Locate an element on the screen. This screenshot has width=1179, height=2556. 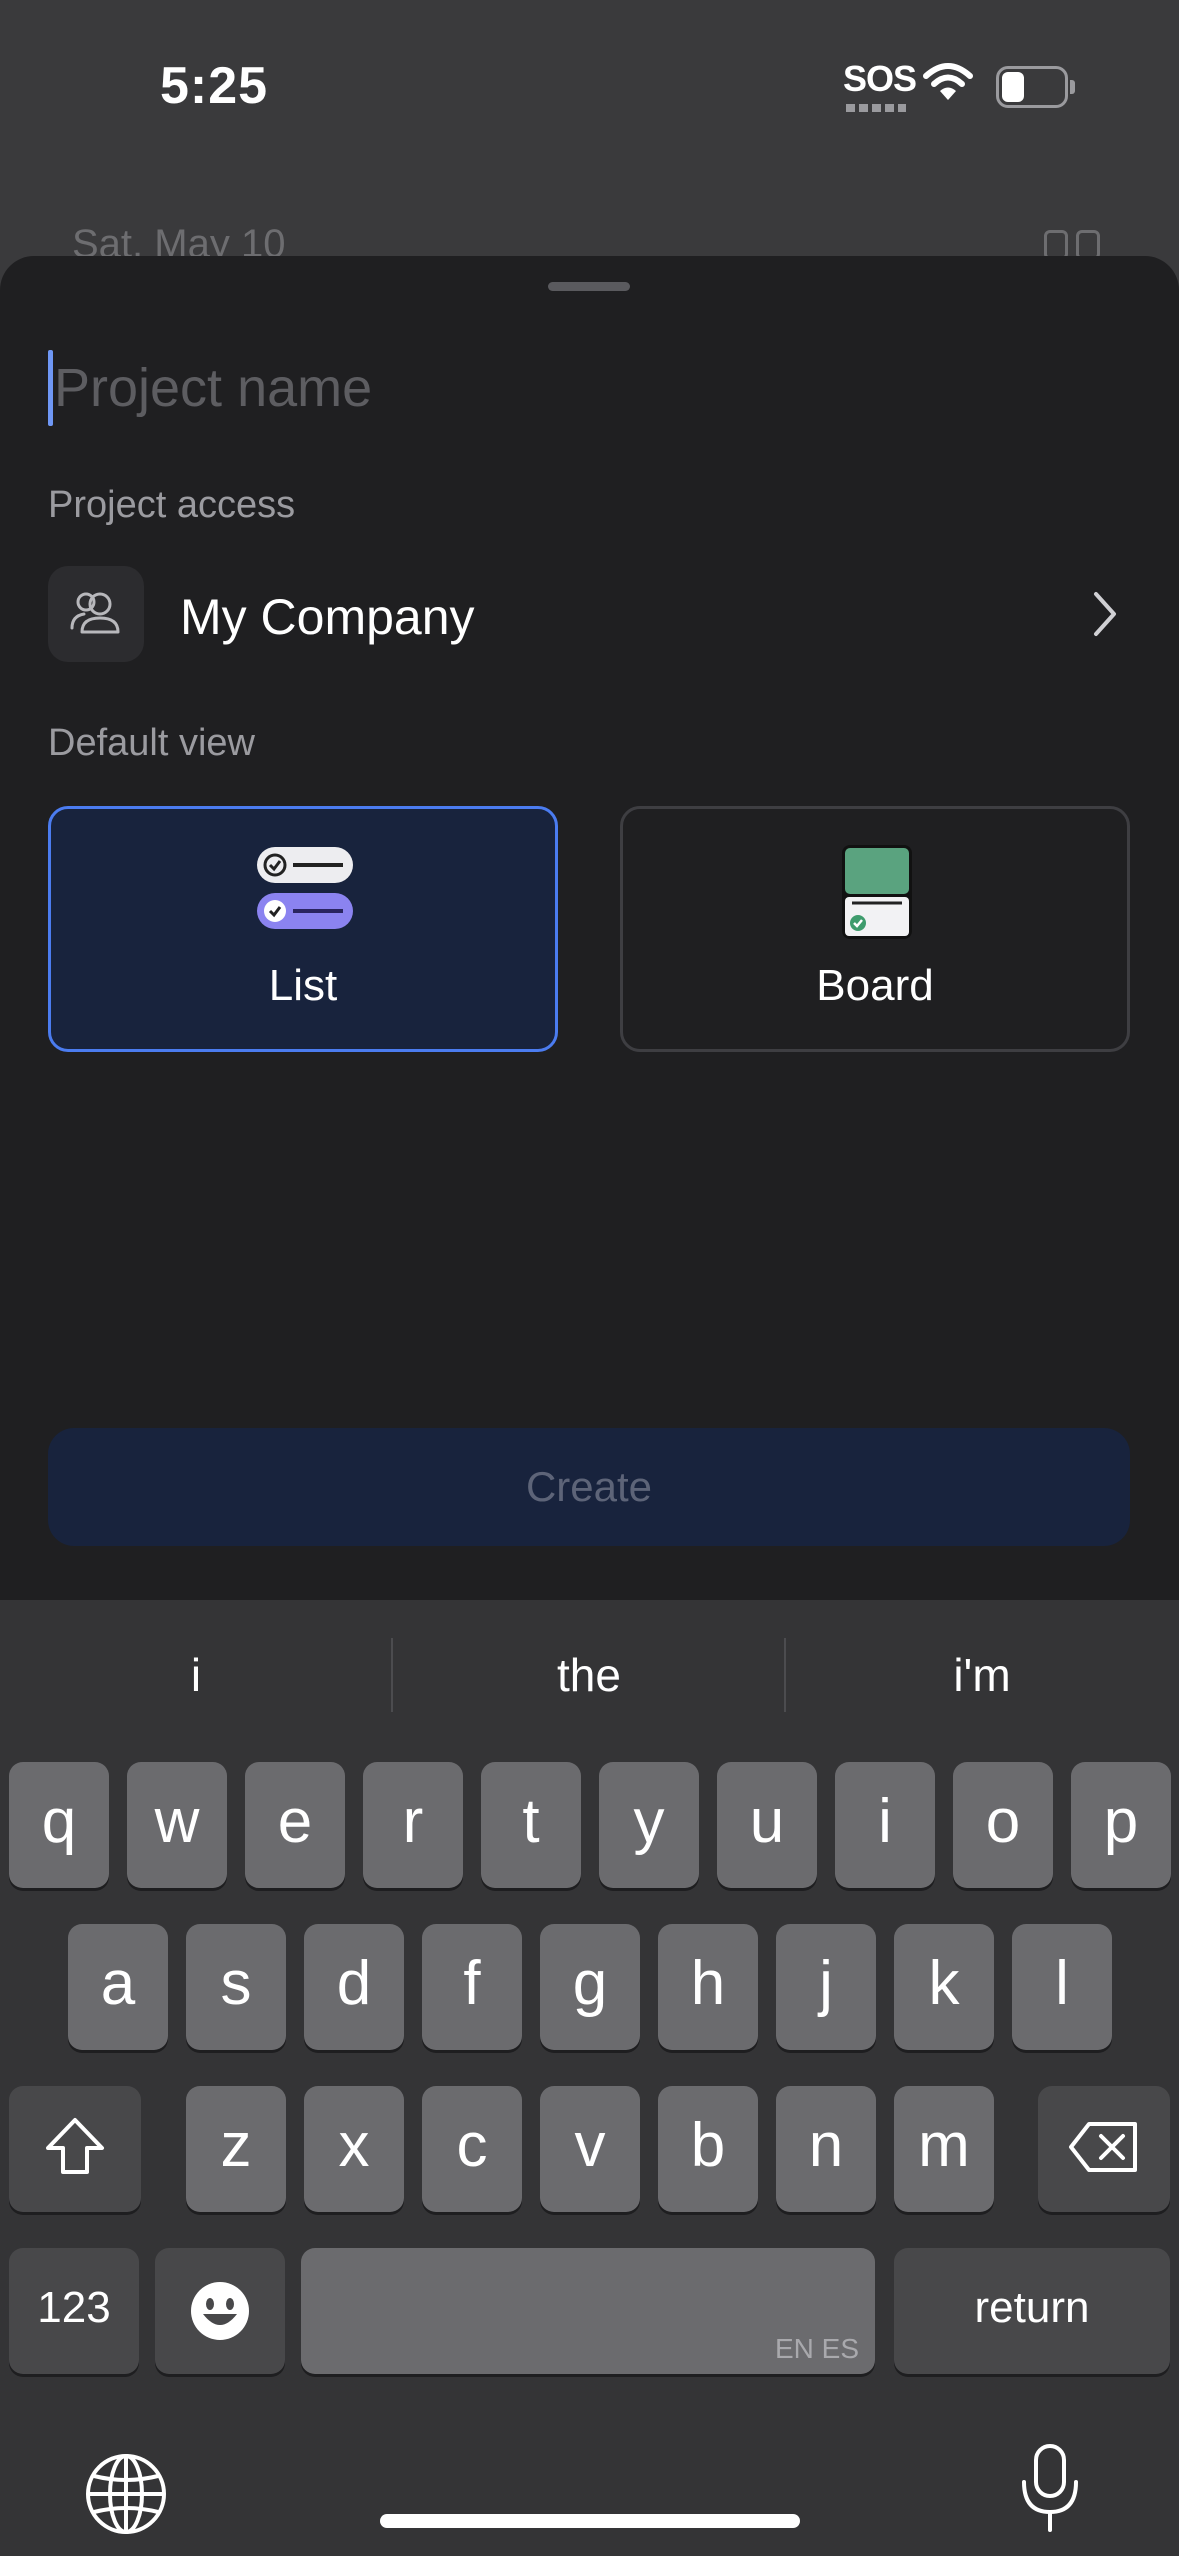
project-access-label: Project access is located at coordinates (172, 505).